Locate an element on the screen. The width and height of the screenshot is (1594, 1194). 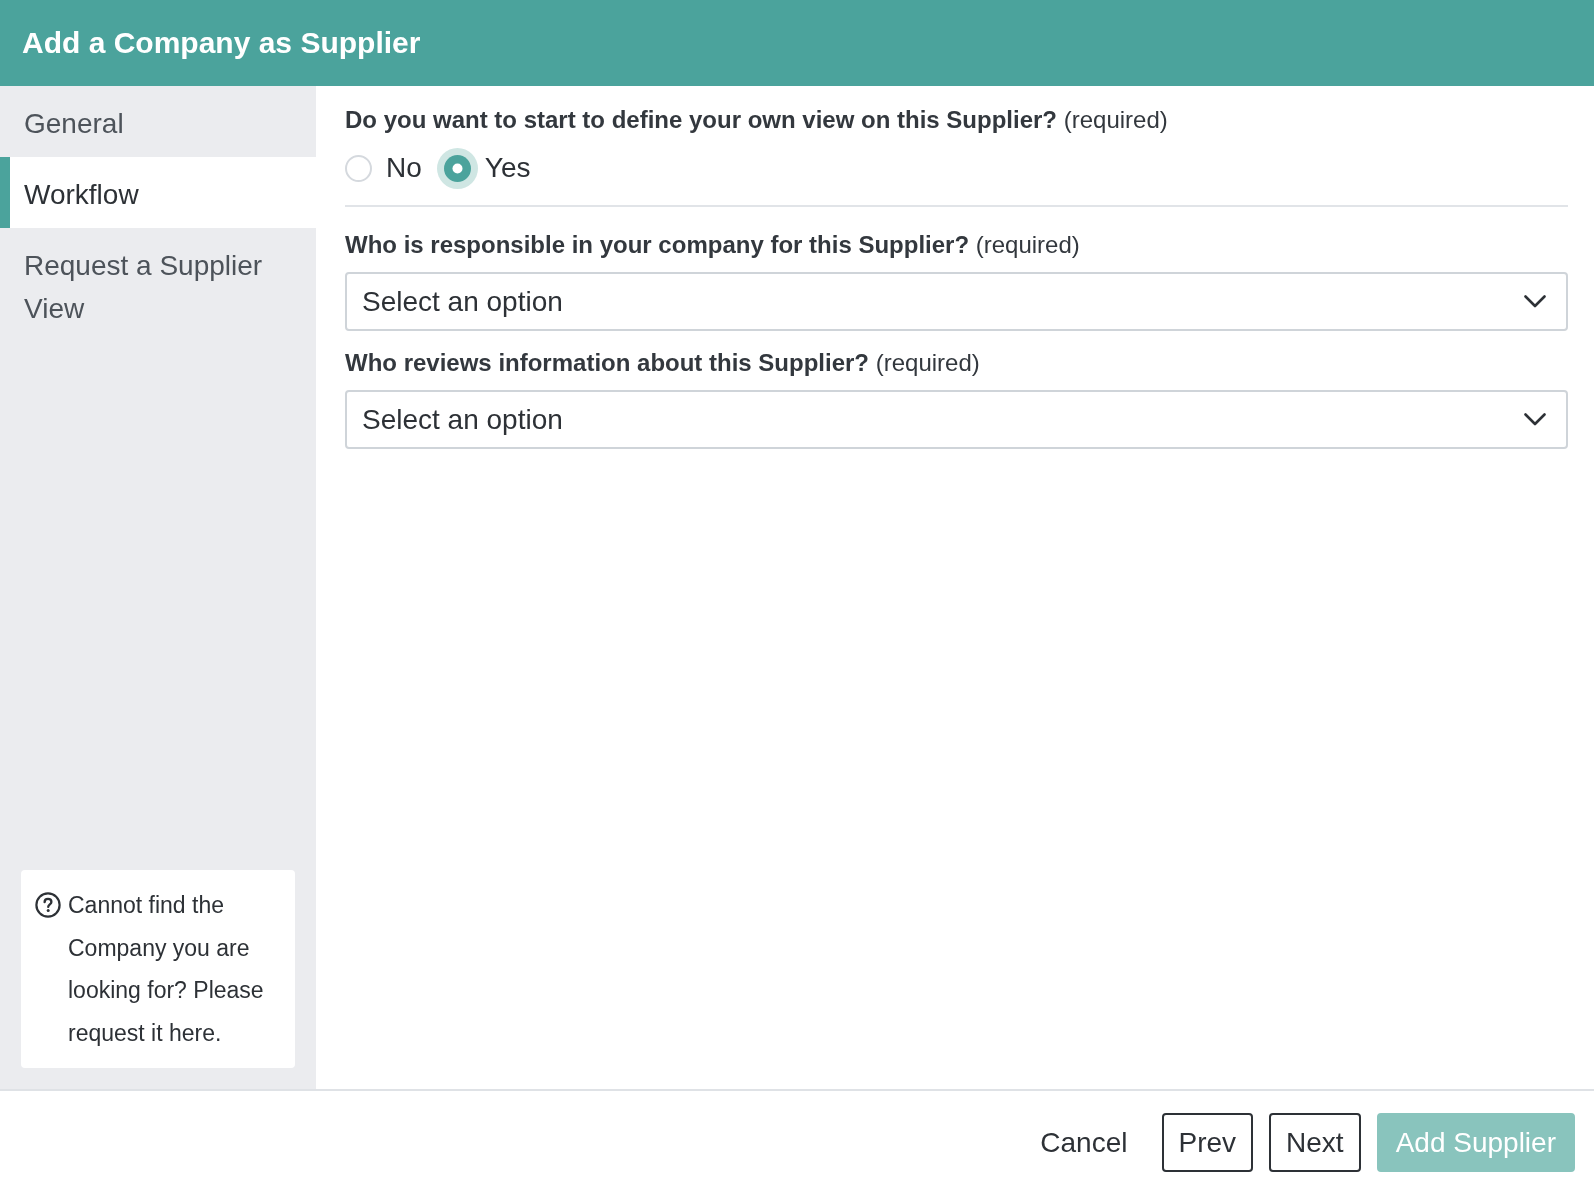
outline-button: Prev is located at coordinates (1207, 1142).